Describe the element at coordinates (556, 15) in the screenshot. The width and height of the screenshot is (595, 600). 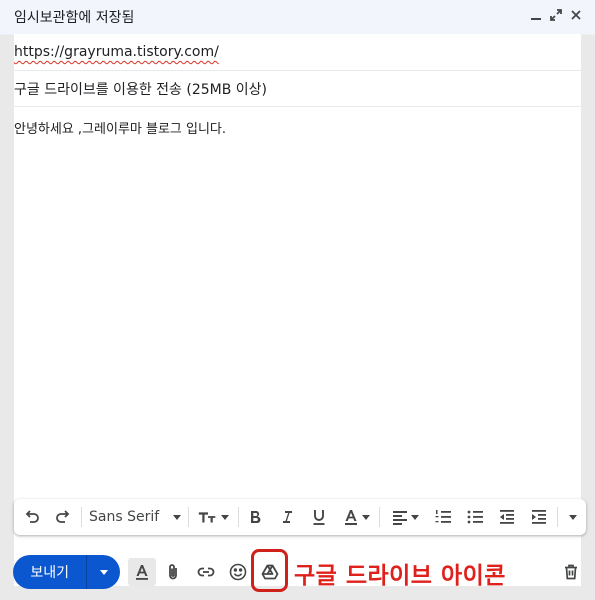
I see `pop-out-icon` at that location.